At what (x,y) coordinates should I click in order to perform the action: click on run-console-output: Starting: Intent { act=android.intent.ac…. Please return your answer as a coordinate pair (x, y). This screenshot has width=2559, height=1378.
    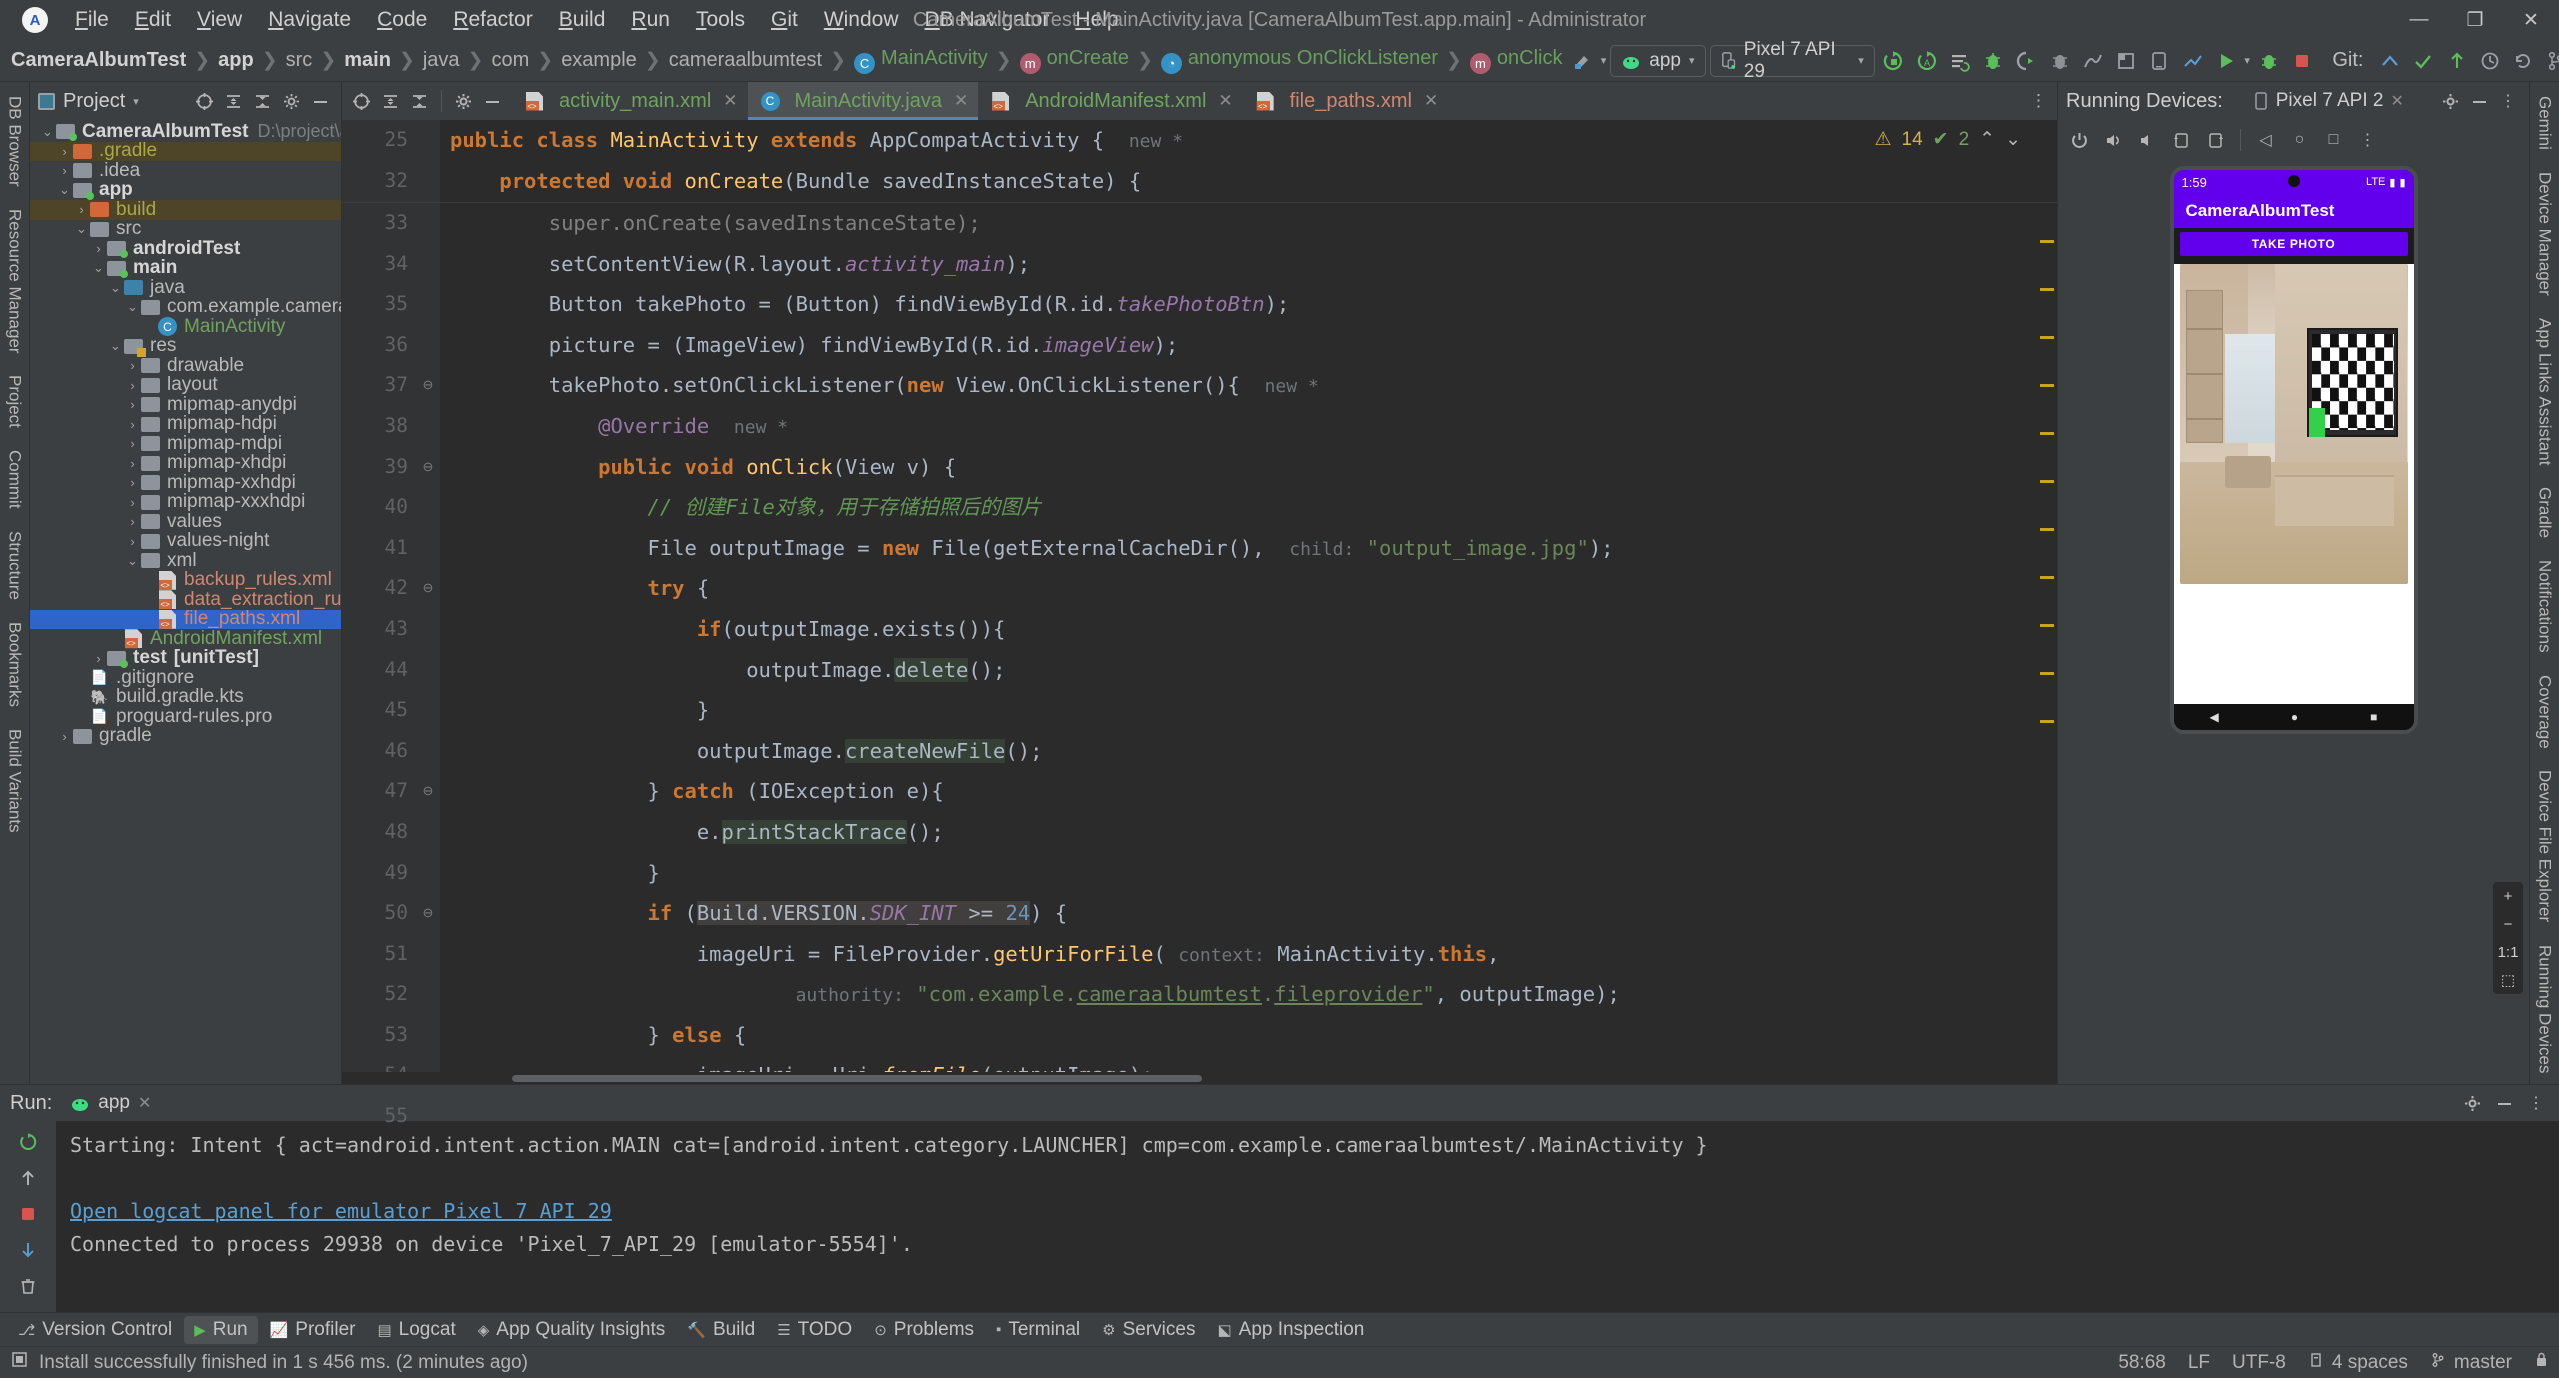
    Looking at the image, I should click on (1307, 1216).